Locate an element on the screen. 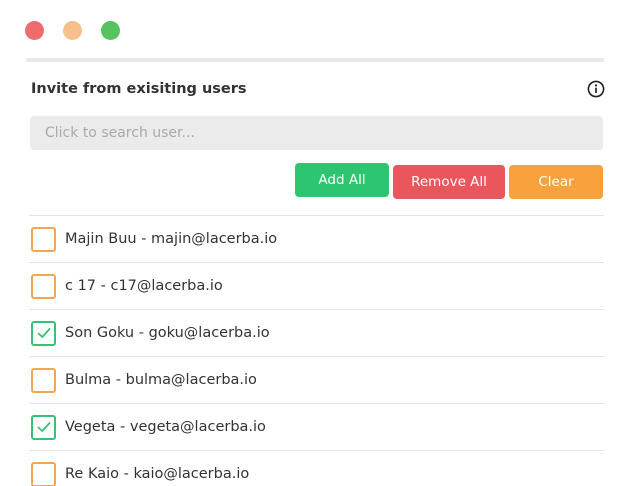 This screenshot has height=486, width=644. header-divider is located at coordinates (315, 60).